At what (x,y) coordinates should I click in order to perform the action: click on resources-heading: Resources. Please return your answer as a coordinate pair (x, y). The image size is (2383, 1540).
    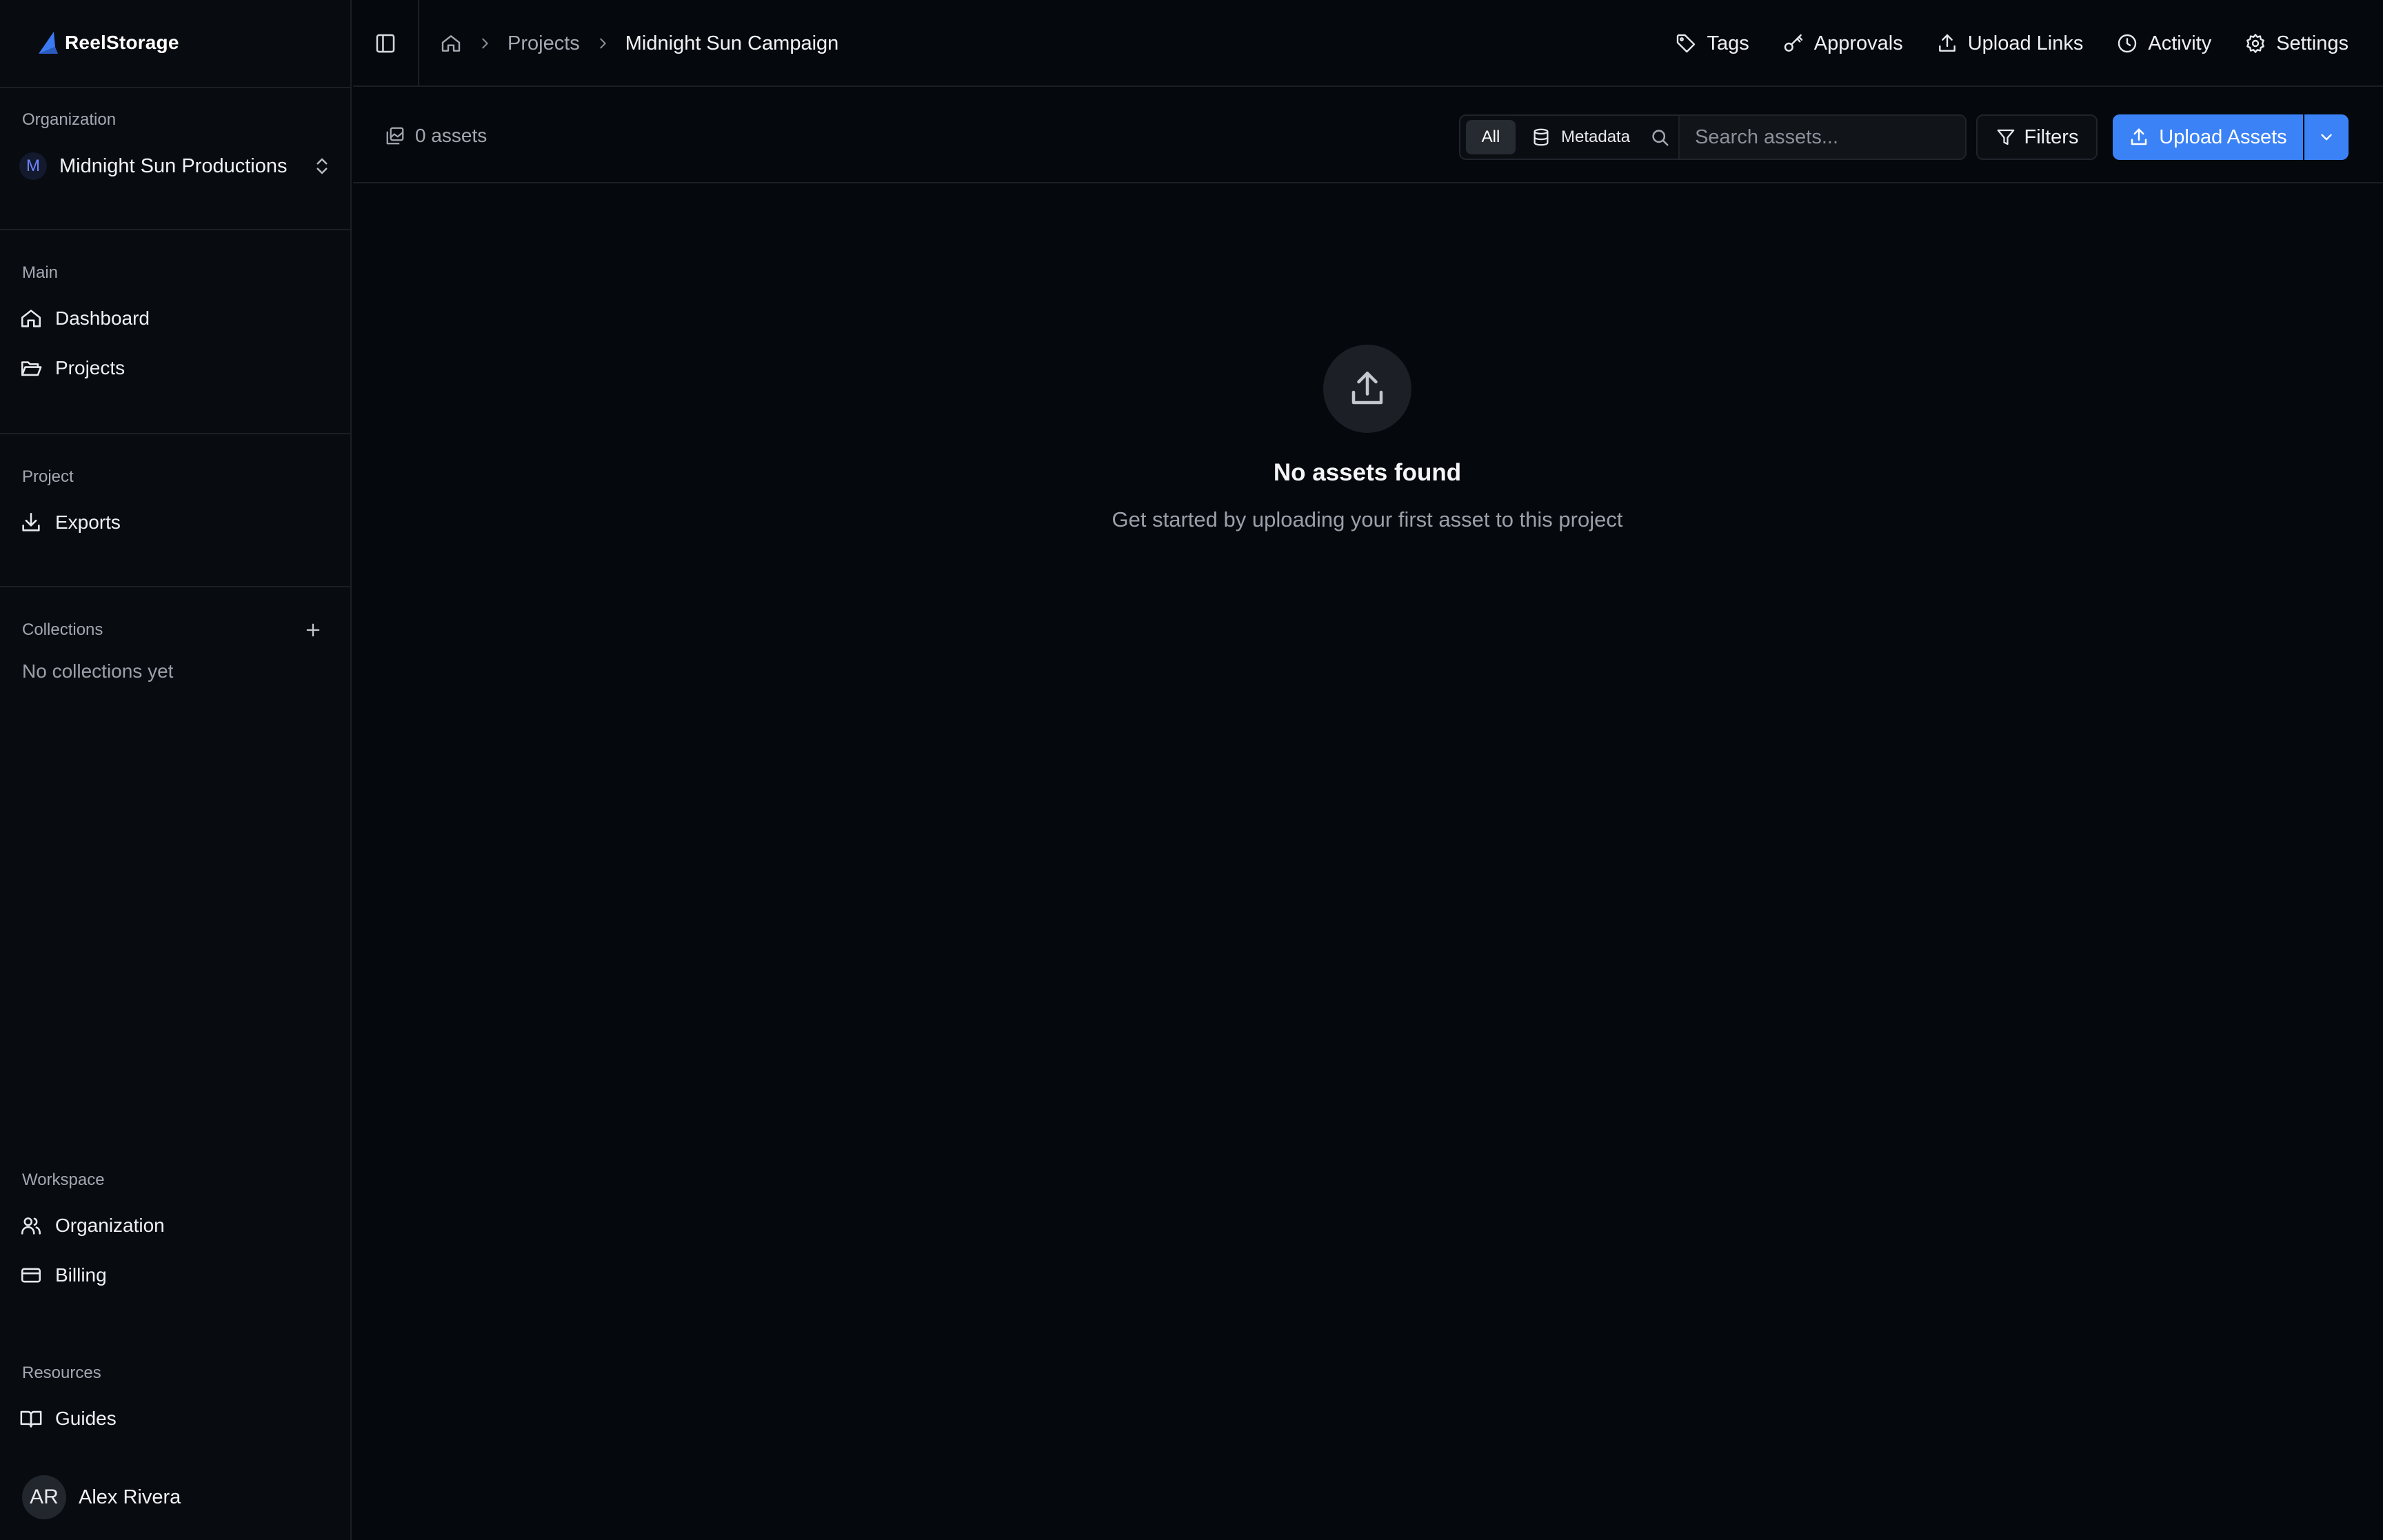
    Looking at the image, I should click on (61, 1373).